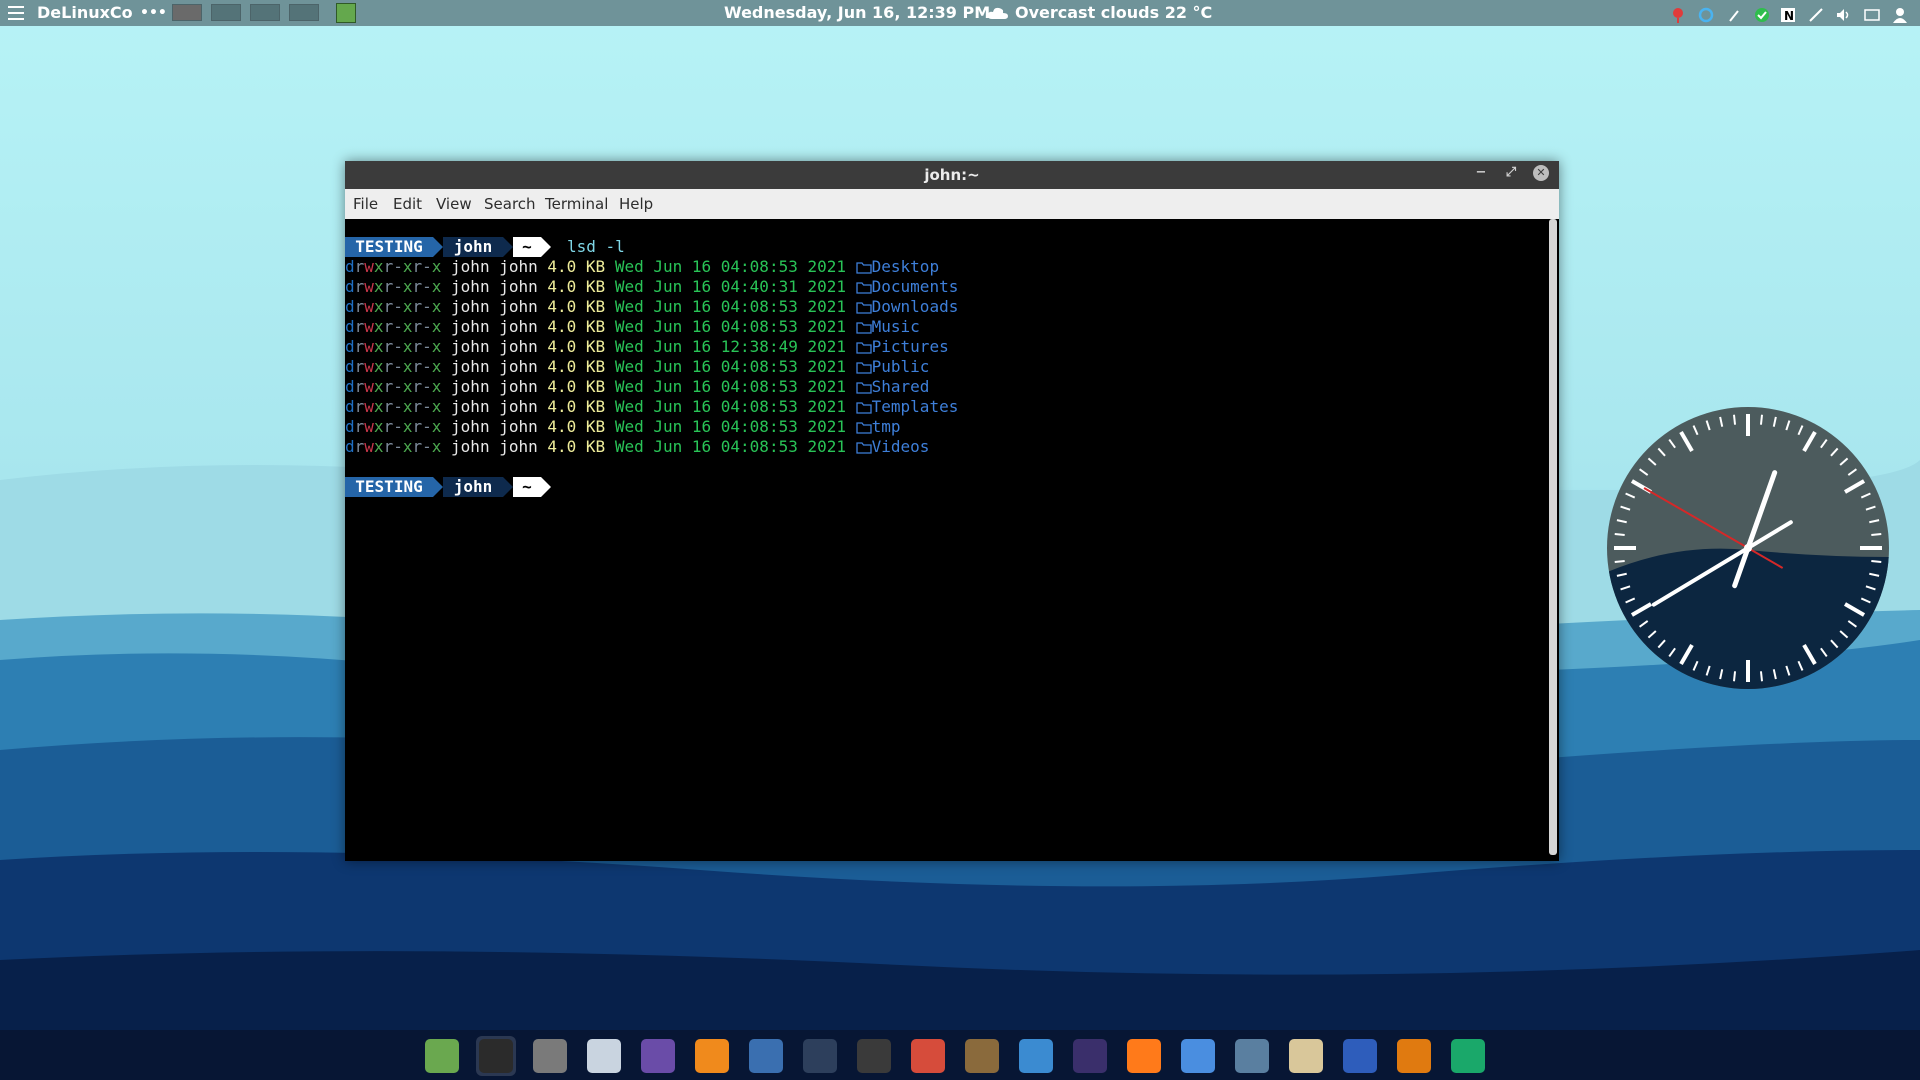 The width and height of the screenshot is (1920, 1080). What do you see at coordinates (900, 366) in the screenshot?
I see `folder-name: Public` at bounding box center [900, 366].